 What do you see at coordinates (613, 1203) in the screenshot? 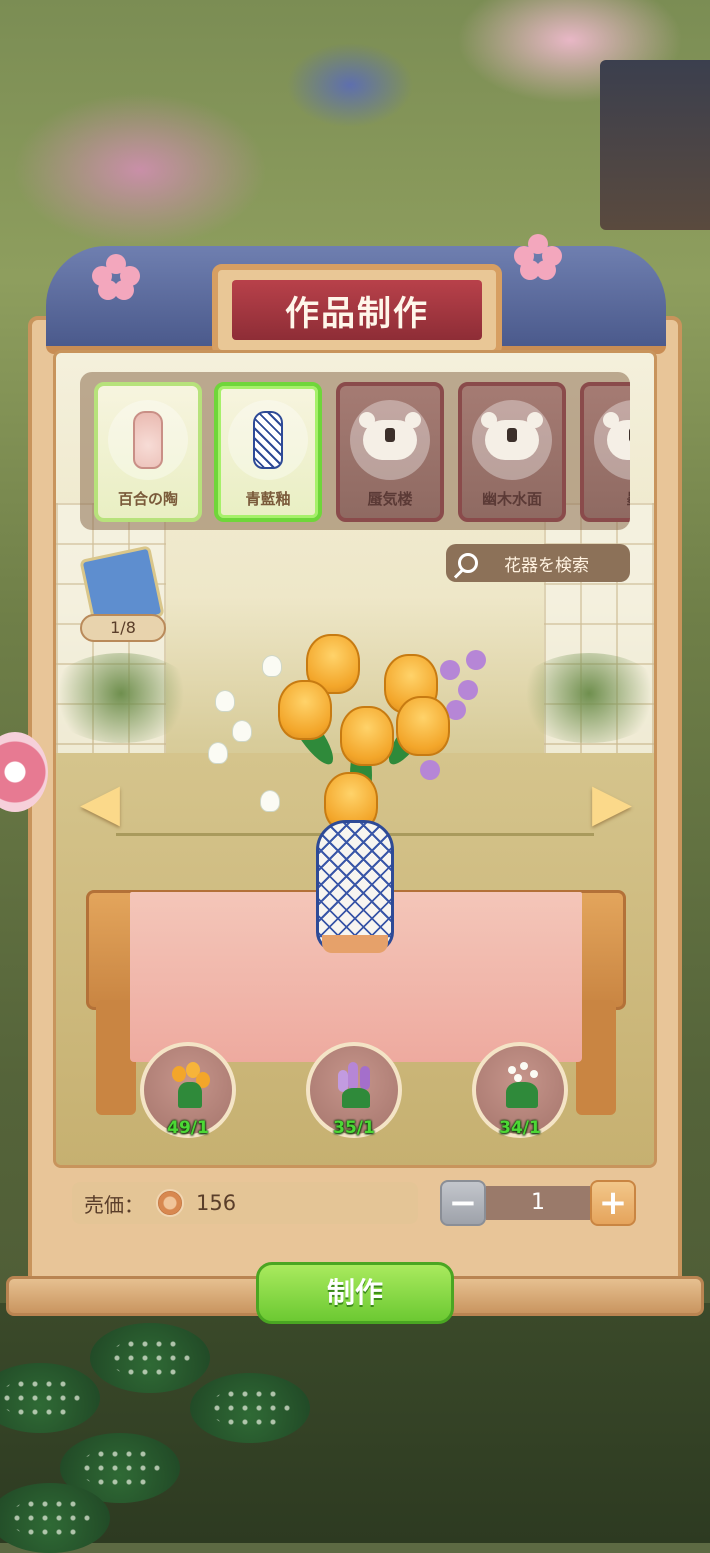
I see `increase-quantity-button: +` at bounding box center [613, 1203].